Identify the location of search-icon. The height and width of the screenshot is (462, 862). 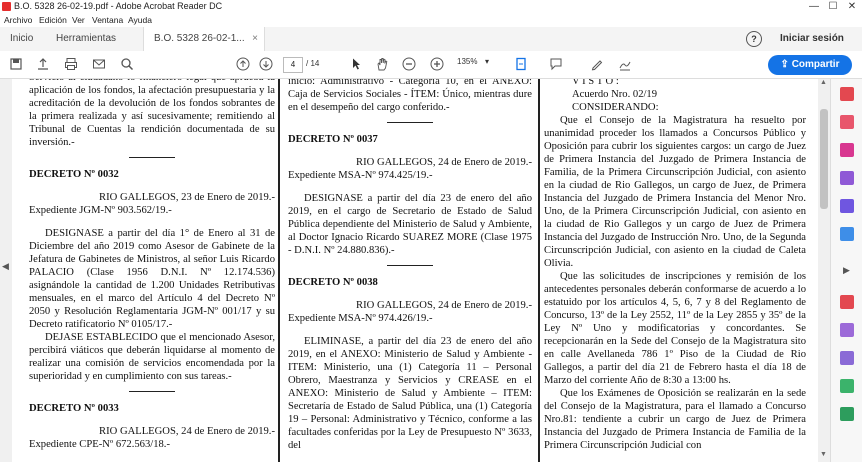
(127, 64).